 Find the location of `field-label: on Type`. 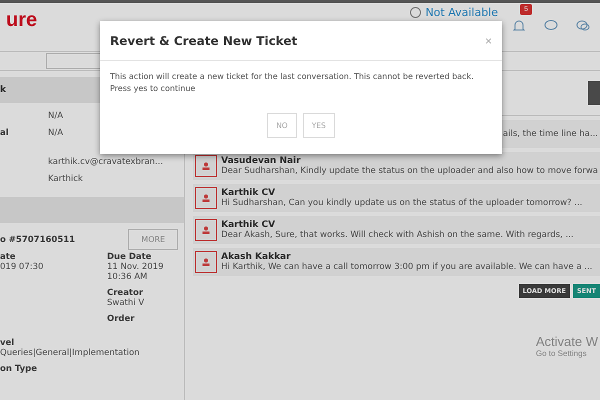

field-label: on Type is located at coordinates (19, 369).